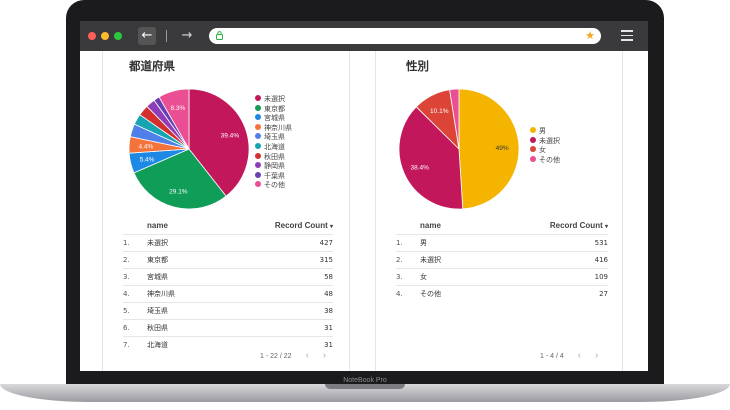  What do you see at coordinates (147, 160) in the screenshot?
I see `prefecture-slice-label: 5.4%` at bounding box center [147, 160].